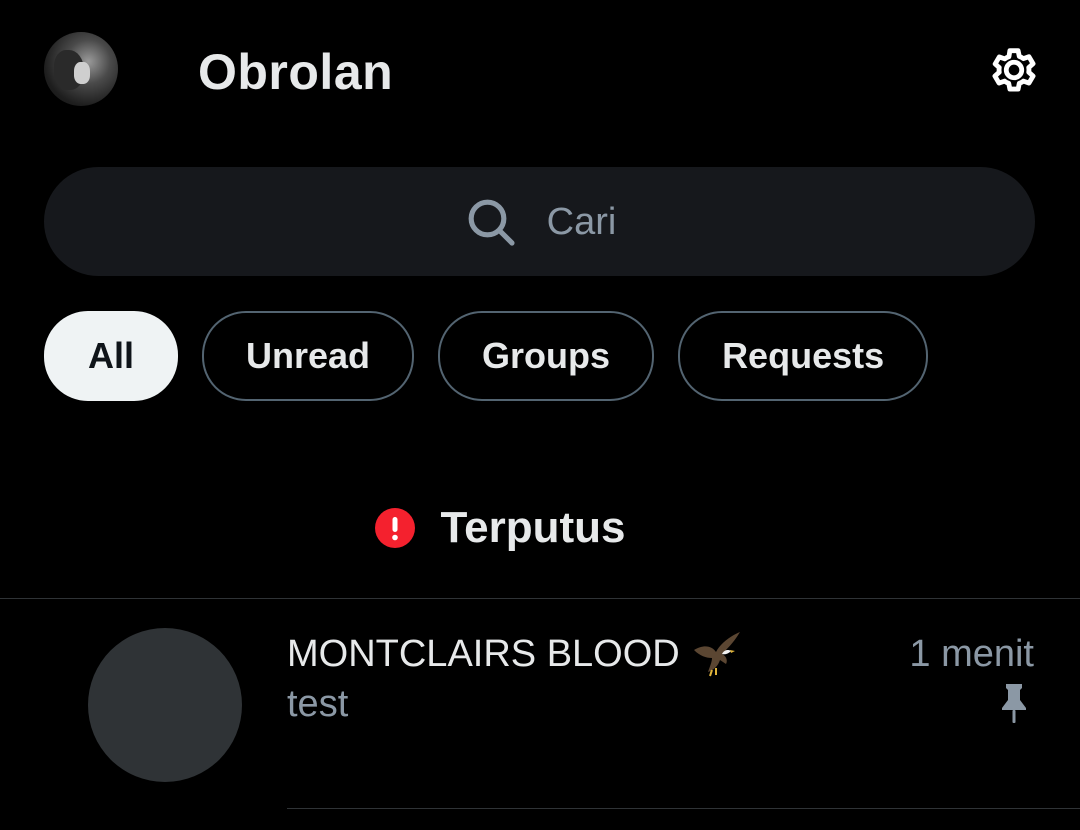  Describe the element at coordinates (111, 356) in the screenshot. I see `filter-all: All` at that location.